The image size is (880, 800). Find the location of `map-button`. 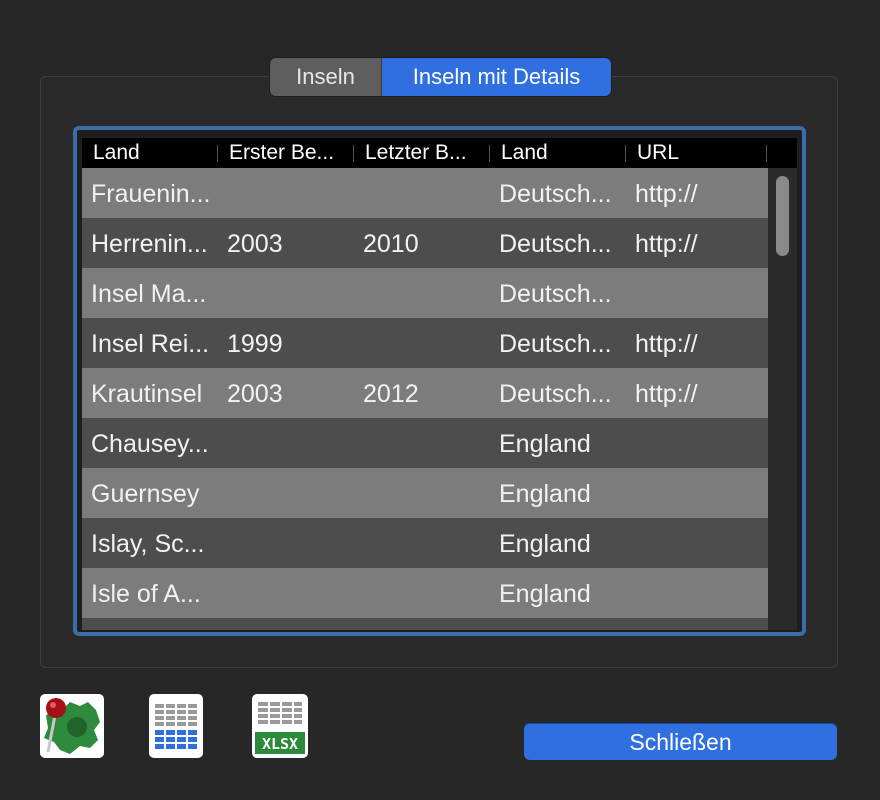

map-button is located at coordinates (72, 726).